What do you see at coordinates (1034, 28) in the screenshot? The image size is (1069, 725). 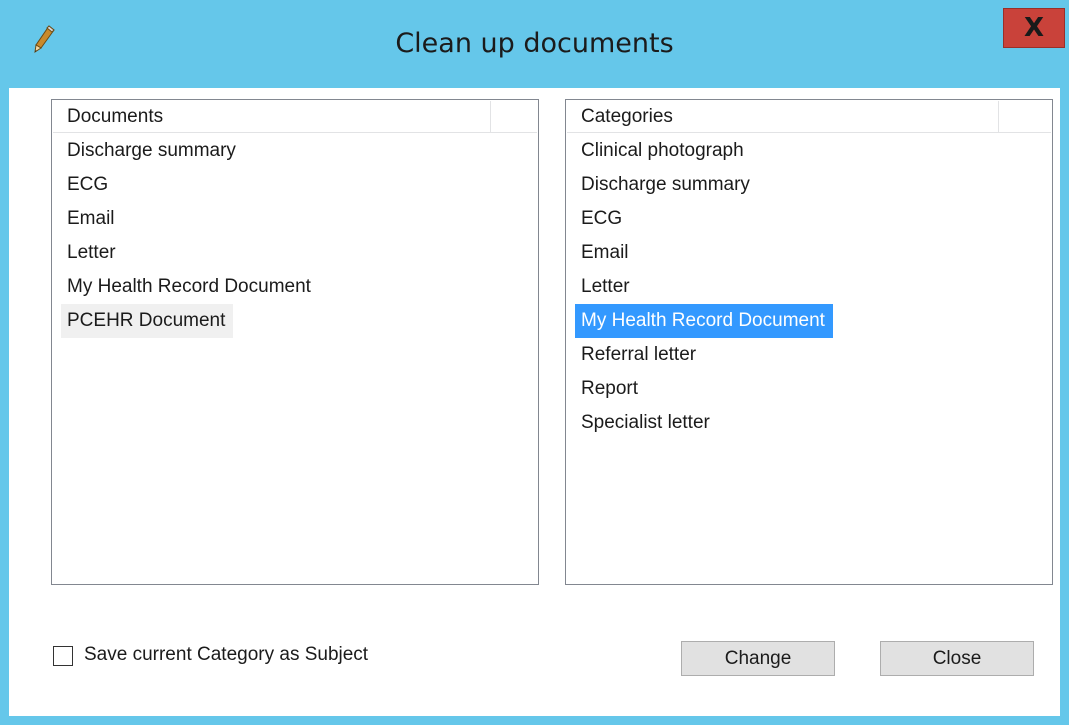 I see `close-window-button: X` at bounding box center [1034, 28].